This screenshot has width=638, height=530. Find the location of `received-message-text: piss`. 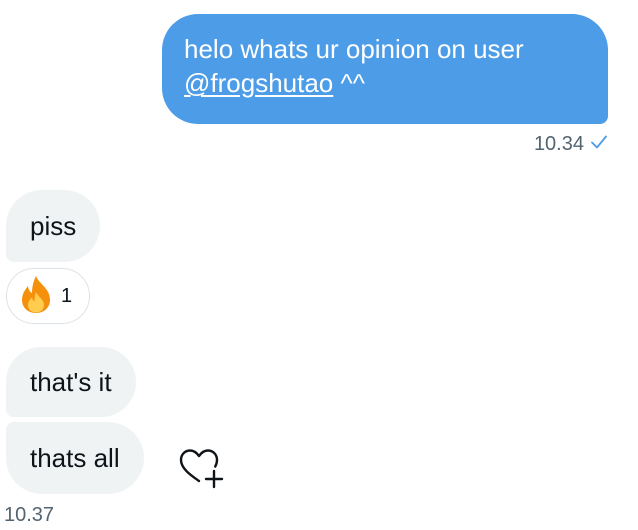

received-message-text: piss is located at coordinates (53, 226).